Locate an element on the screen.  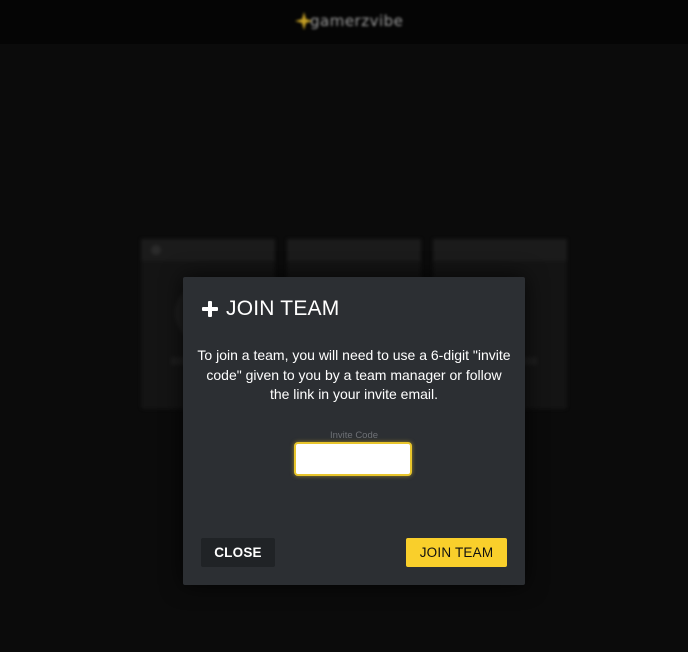
plus-icon is located at coordinates (210, 309).